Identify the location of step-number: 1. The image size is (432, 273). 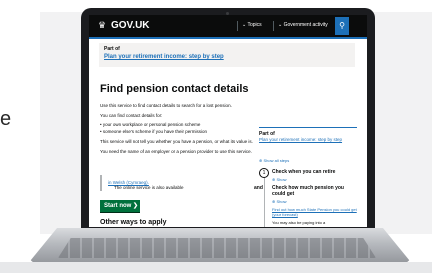
(264, 173).